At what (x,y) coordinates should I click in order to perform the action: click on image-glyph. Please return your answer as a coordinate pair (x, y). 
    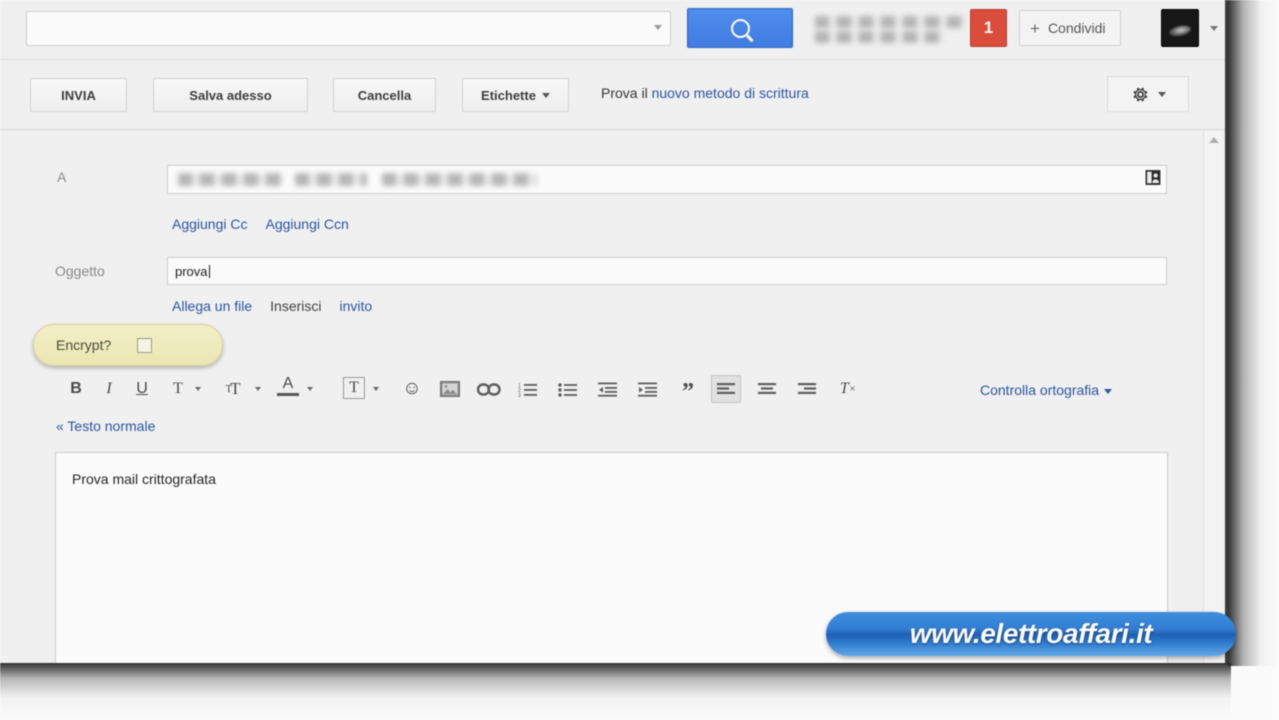
    Looking at the image, I should click on (450, 389).